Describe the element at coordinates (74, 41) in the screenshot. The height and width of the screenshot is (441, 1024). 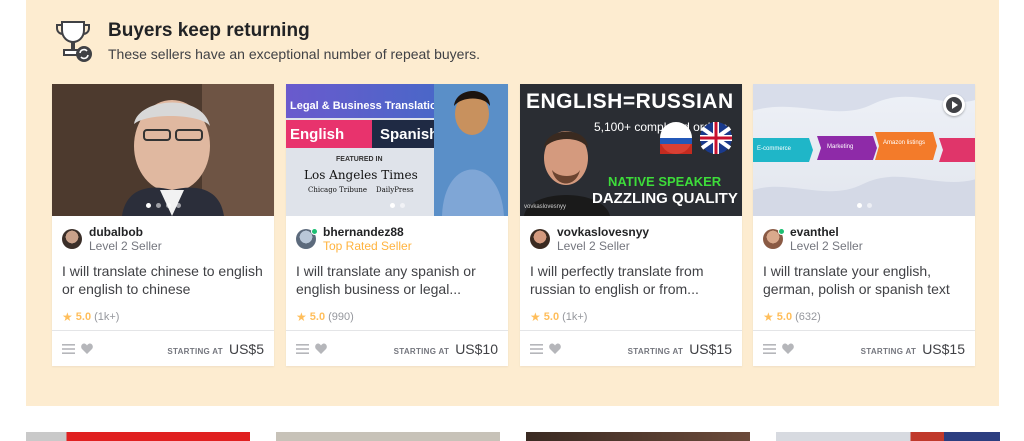
I see `trophy-icon` at that location.